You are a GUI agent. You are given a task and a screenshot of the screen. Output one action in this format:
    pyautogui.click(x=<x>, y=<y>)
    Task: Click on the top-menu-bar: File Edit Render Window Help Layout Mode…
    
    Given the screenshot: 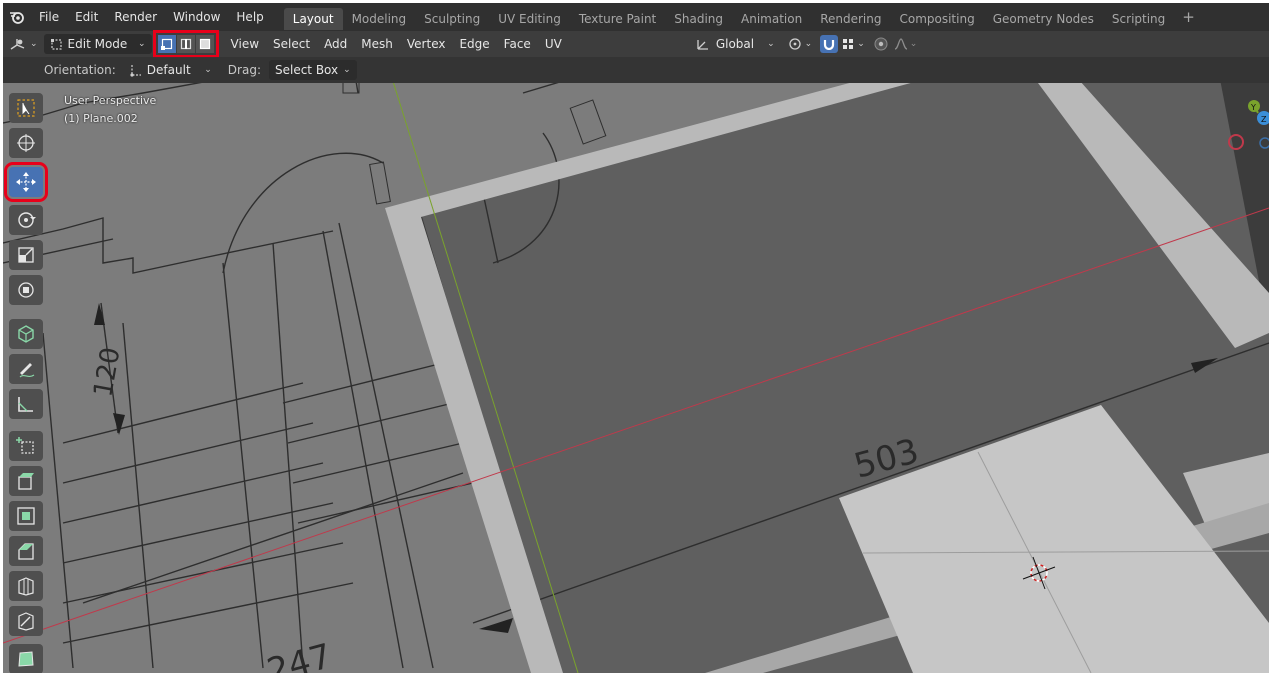 What is the action you would take?
    pyautogui.click(x=636, y=17)
    